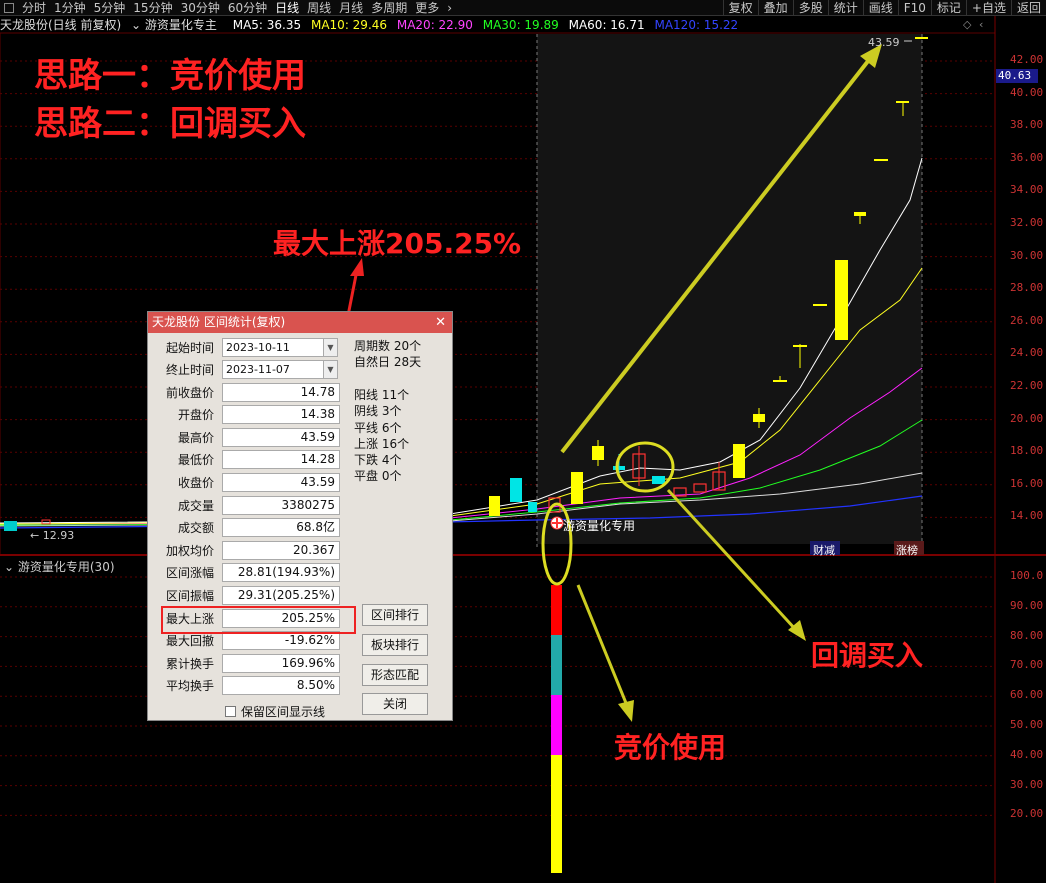  What do you see at coordinates (189, 392) in the screenshot?
I see `stat-label: 前收盘价` at bounding box center [189, 392].